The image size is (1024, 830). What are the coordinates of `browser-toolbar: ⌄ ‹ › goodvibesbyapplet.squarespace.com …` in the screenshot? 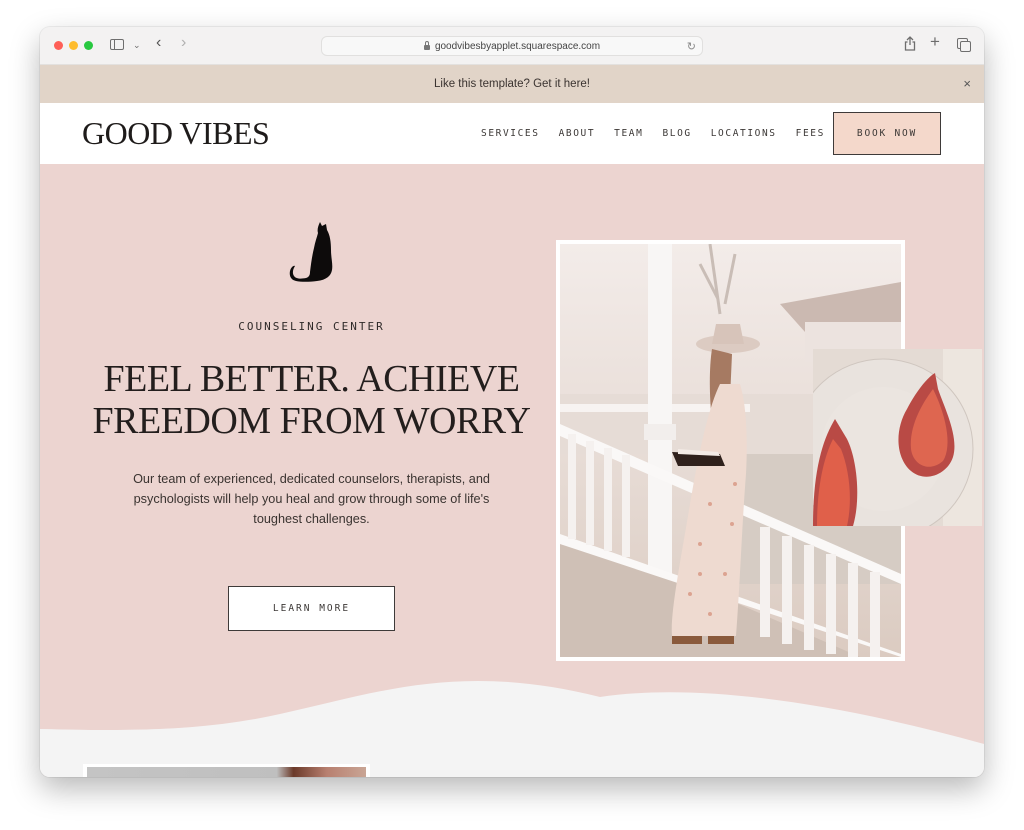 It's located at (512, 46).